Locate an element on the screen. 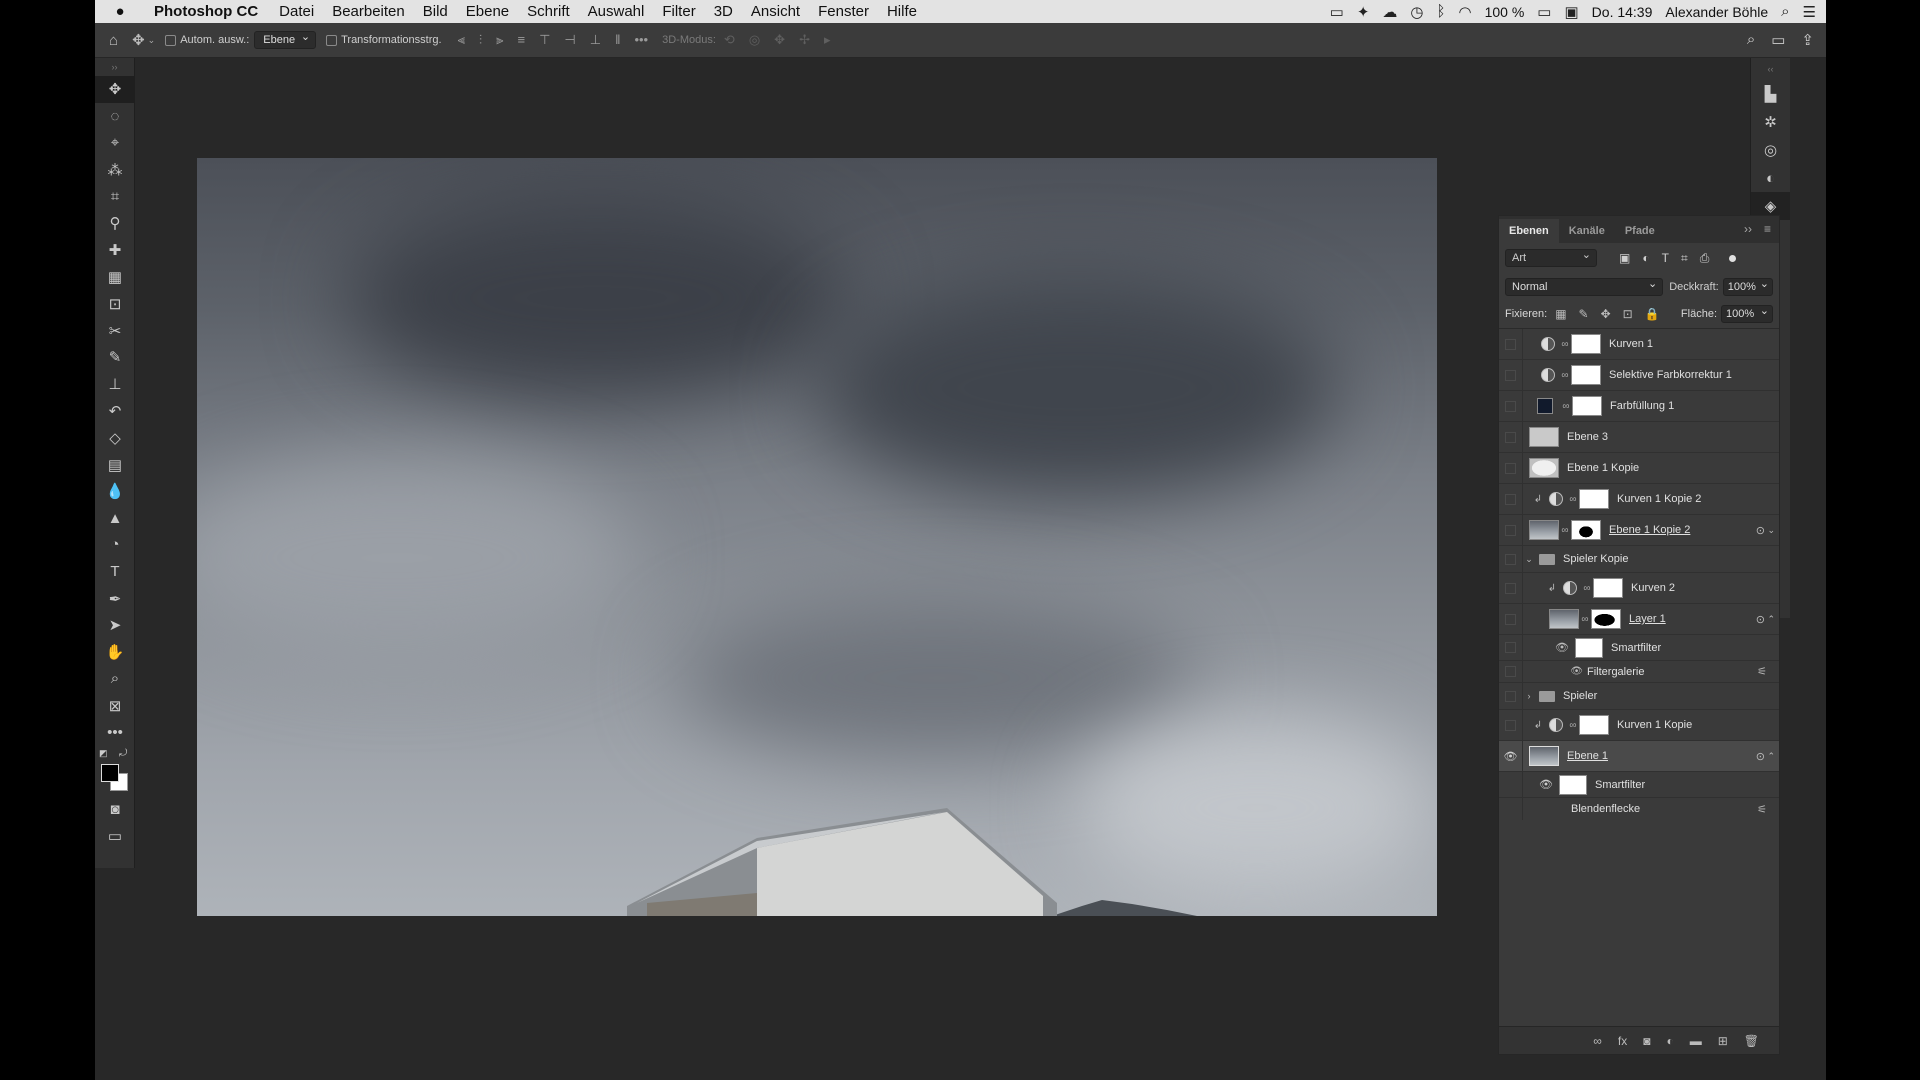 This screenshot has height=1080, width=1920. pen-tool-icon: ✒ is located at coordinates (115, 598).